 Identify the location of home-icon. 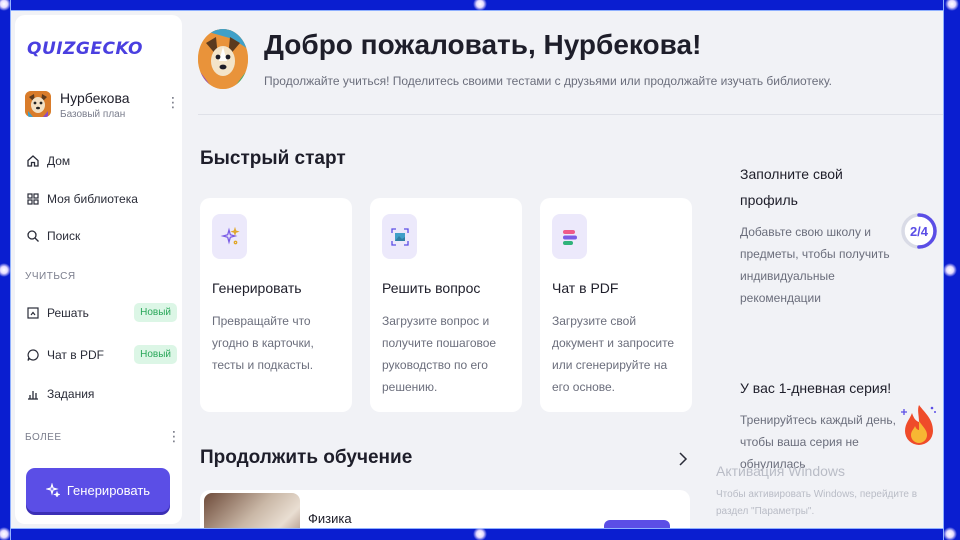
(33, 161).